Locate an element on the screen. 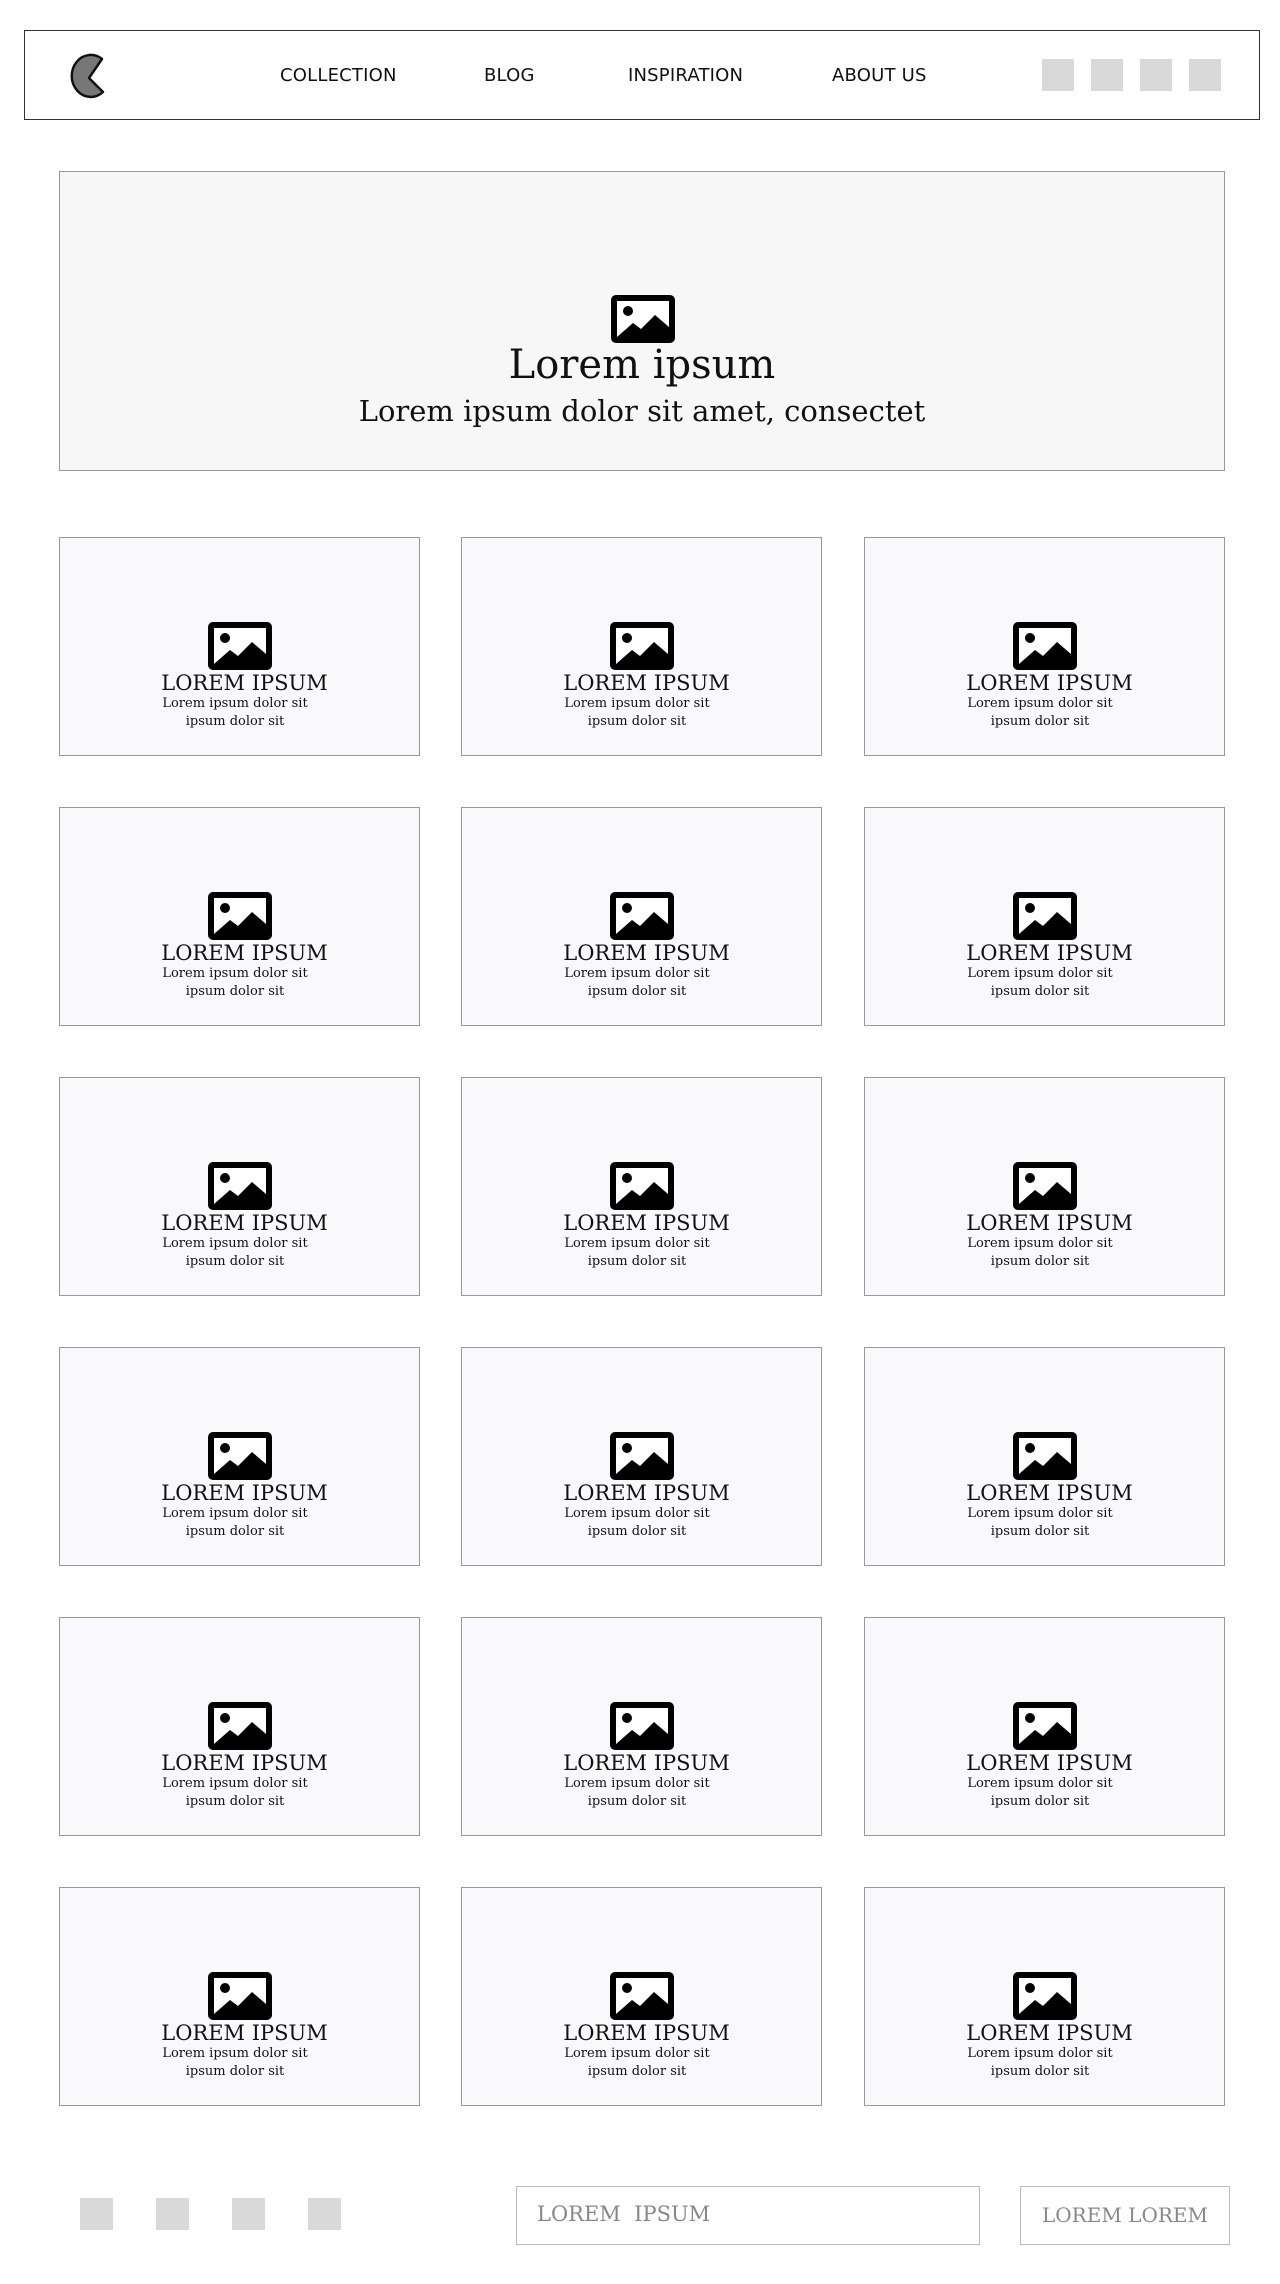  nav-blog: BLOG is located at coordinates (509, 75).